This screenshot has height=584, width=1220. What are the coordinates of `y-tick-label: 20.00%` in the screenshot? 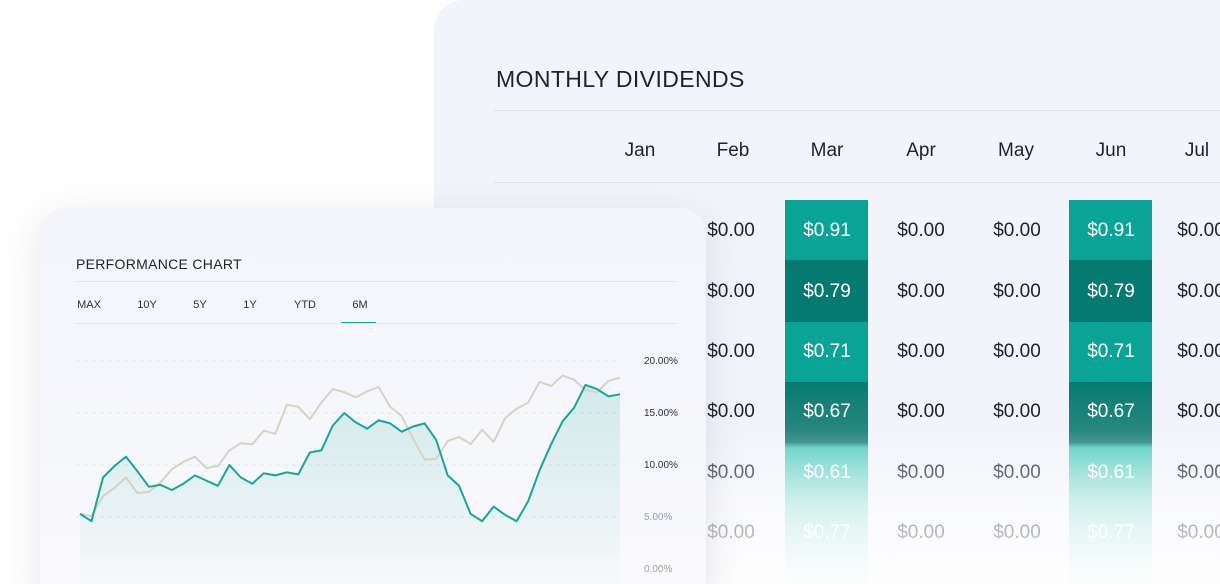 It's located at (661, 361).